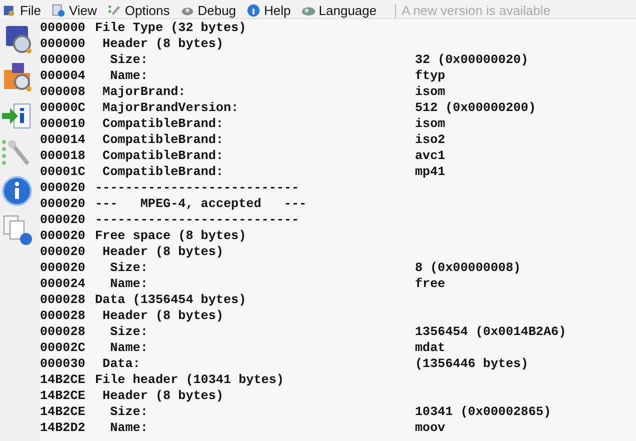  What do you see at coordinates (63, 172) in the screenshot?
I see `offset-text: 00001C` at bounding box center [63, 172].